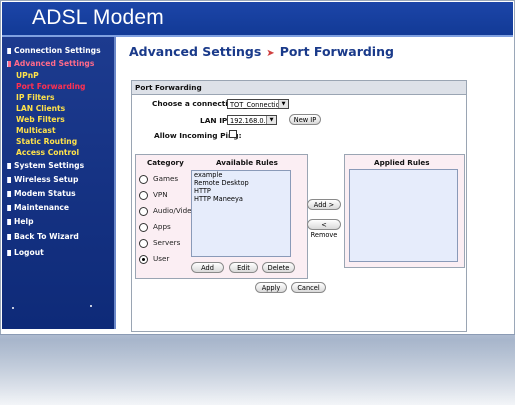  What do you see at coordinates (305, 119) in the screenshot?
I see `new-ip-button: New IP` at bounding box center [305, 119].